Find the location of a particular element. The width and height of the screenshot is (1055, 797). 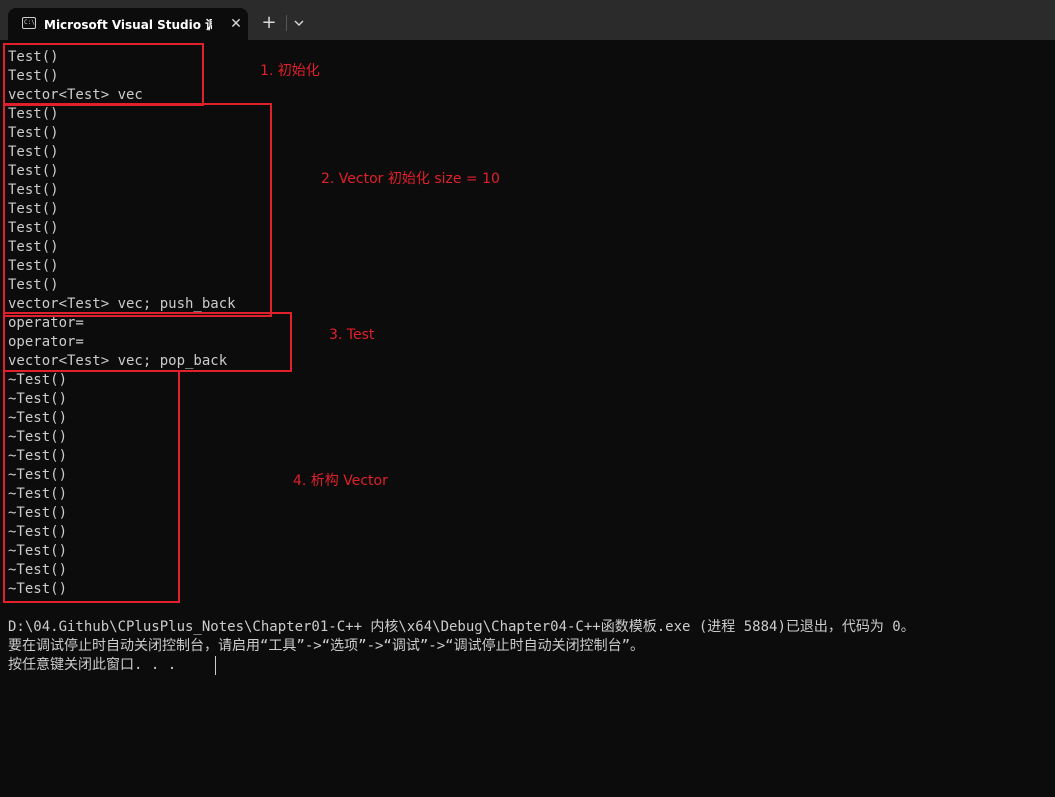

annotation-box-destruct is located at coordinates (91, 486).